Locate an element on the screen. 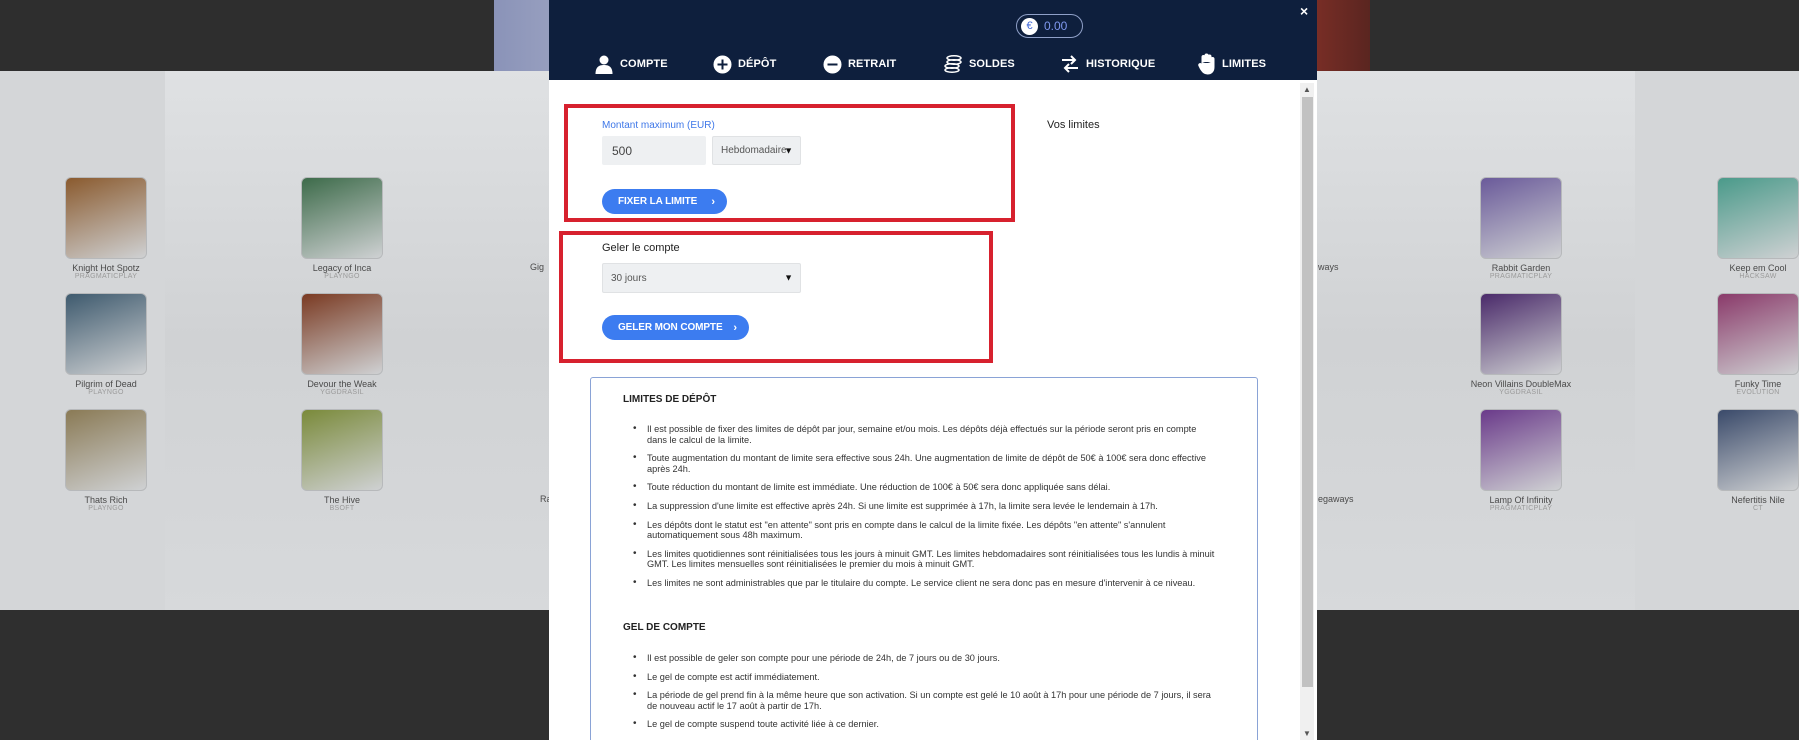 The height and width of the screenshot is (740, 1799). game-tile: Keep em Cool HACKSAW is located at coordinates (1741, 228).